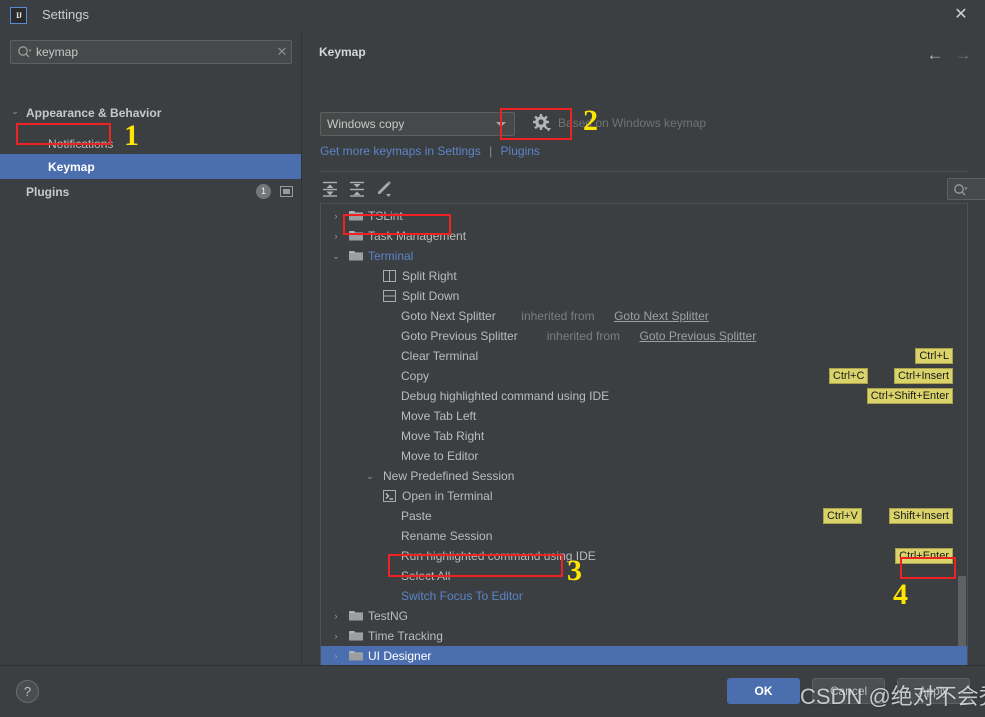  Describe the element at coordinates (542, 123) in the screenshot. I see `gear-icon` at that location.